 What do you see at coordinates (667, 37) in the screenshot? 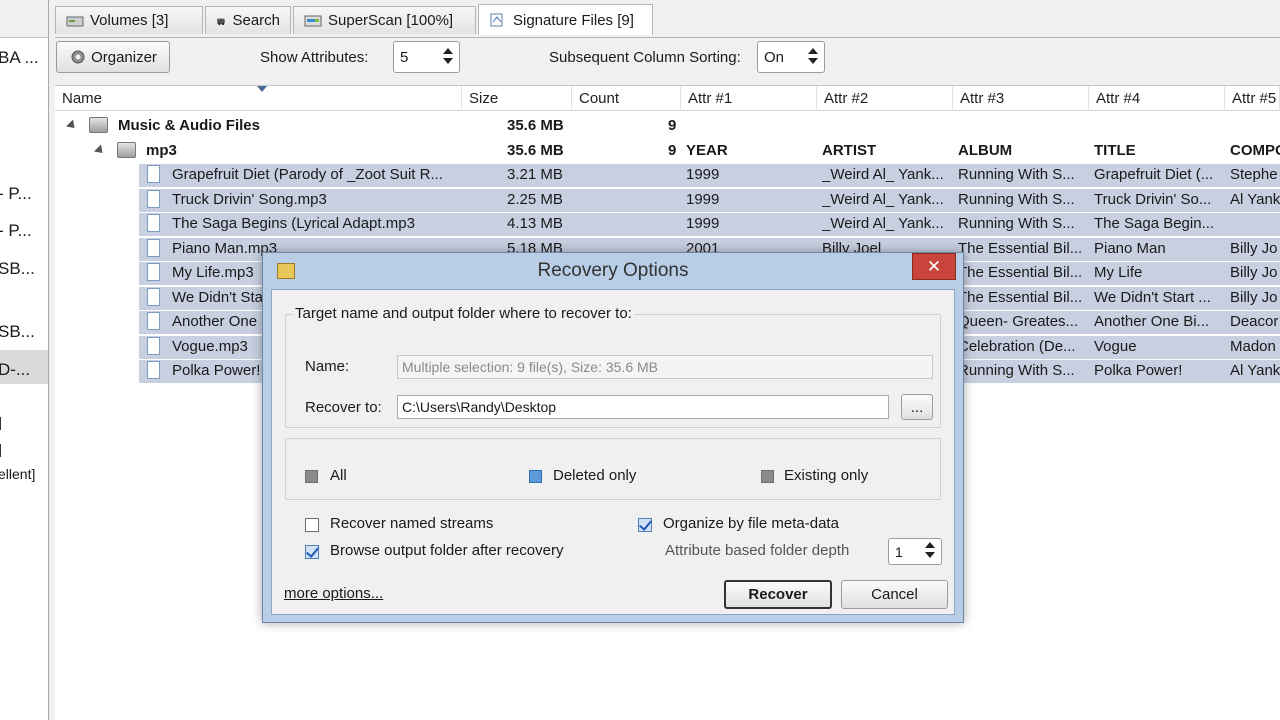
I see `tab-underline` at bounding box center [667, 37].